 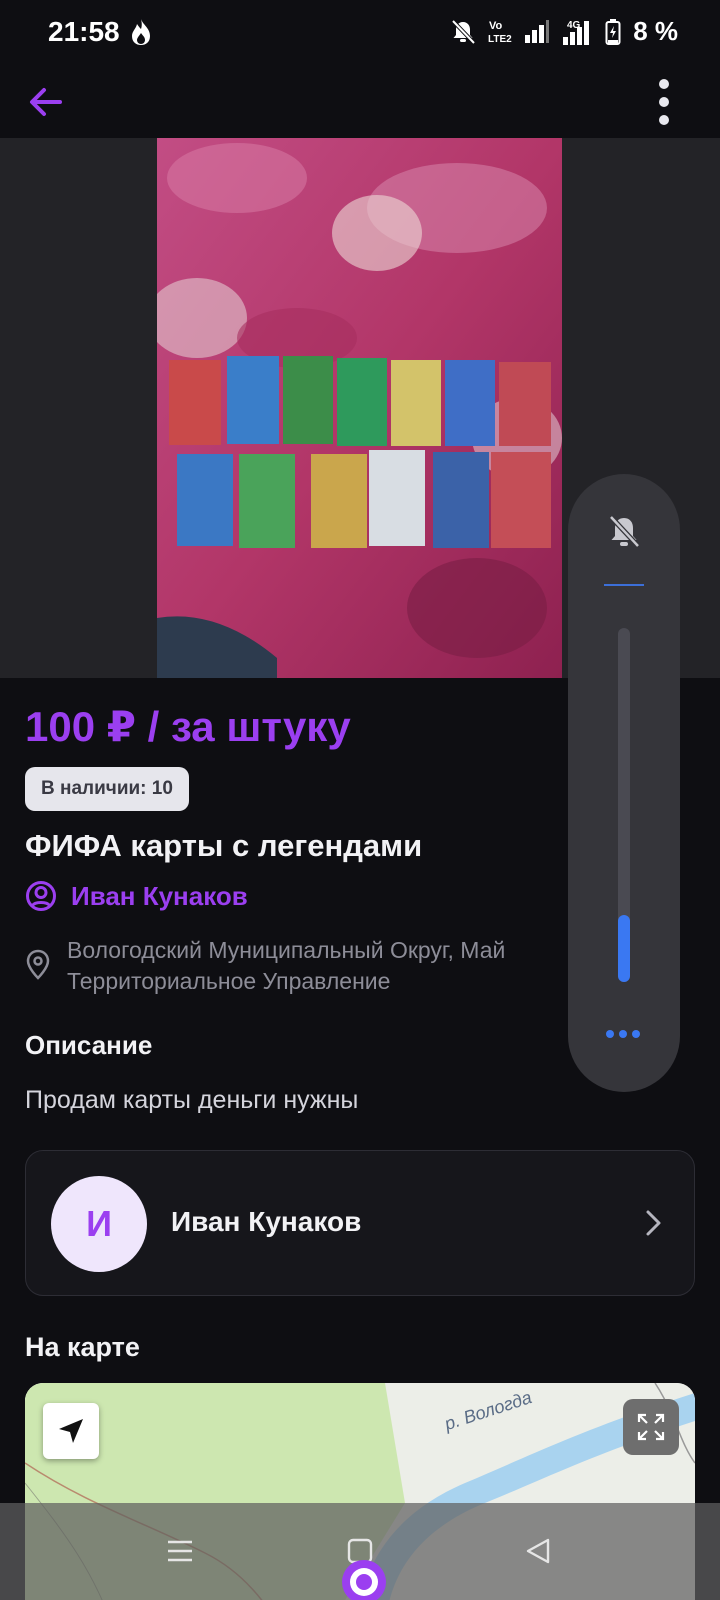 I want to click on listing-title: ФИФА карты с легендами, so click(x=224, y=845).